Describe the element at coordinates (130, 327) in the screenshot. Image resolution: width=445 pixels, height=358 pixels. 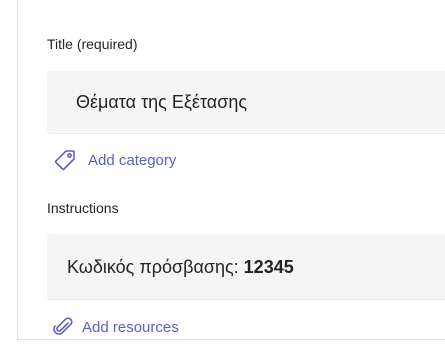
I see `add-resources-label: Add resources` at that location.